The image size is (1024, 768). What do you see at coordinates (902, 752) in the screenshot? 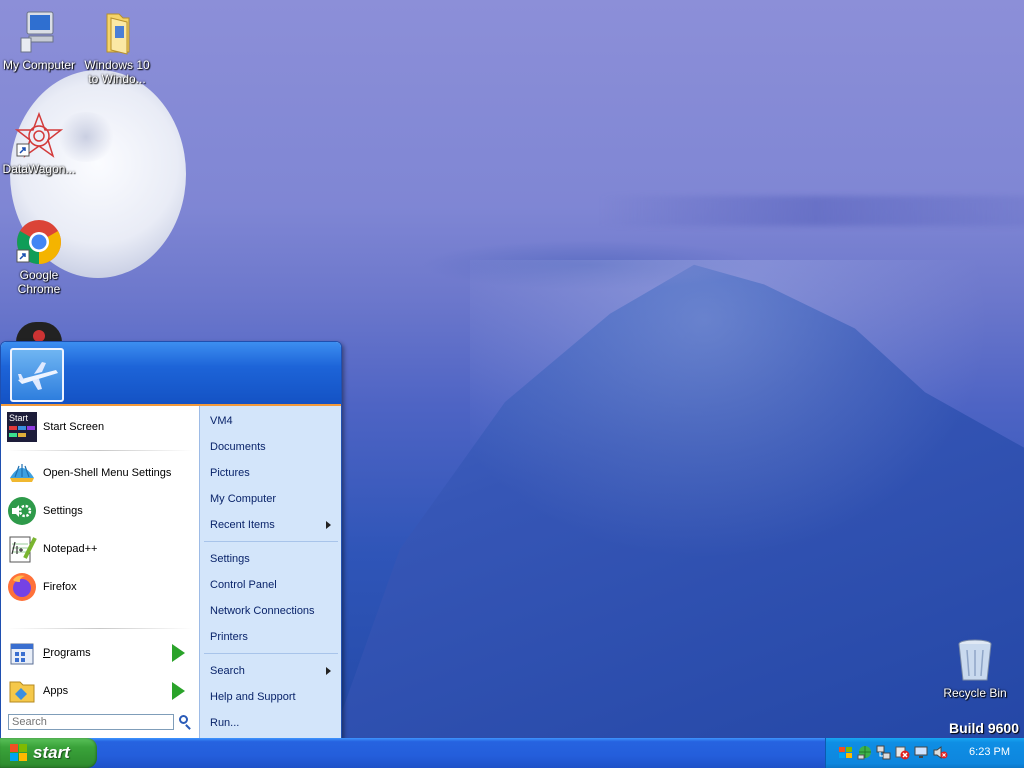
I see `security-alert-icon` at bounding box center [902, 752].